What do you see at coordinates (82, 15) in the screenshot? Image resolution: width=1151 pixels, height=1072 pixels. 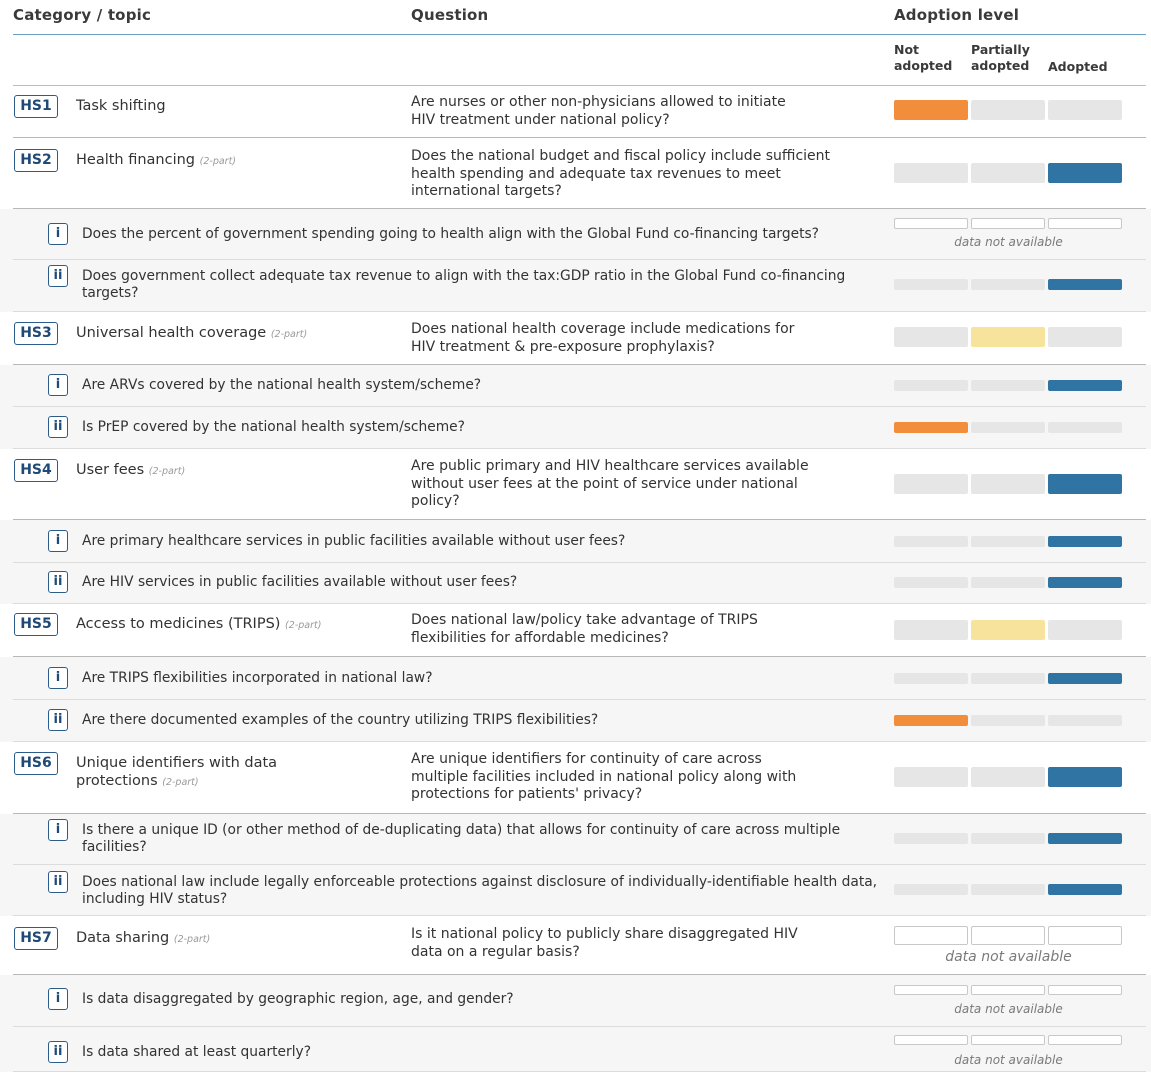 I see `column-header-category: Category / topic` at bounding box center [82, 15].